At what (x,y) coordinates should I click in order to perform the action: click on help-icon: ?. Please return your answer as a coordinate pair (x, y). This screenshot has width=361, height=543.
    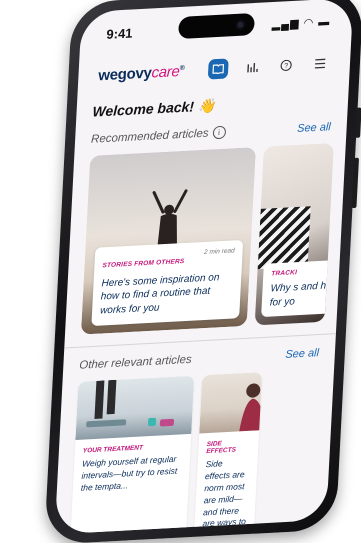
    Looking at the image, I should click on (286, 65).